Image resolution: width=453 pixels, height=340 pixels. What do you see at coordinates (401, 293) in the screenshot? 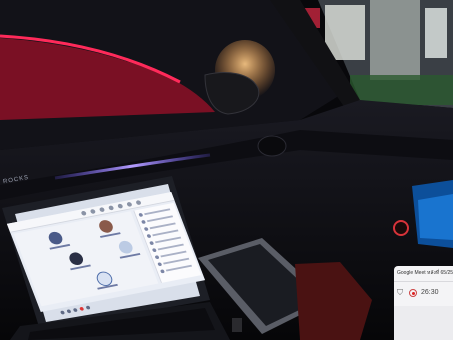
I see `shield-icon: ⛉` at bounding box center [401, 293].